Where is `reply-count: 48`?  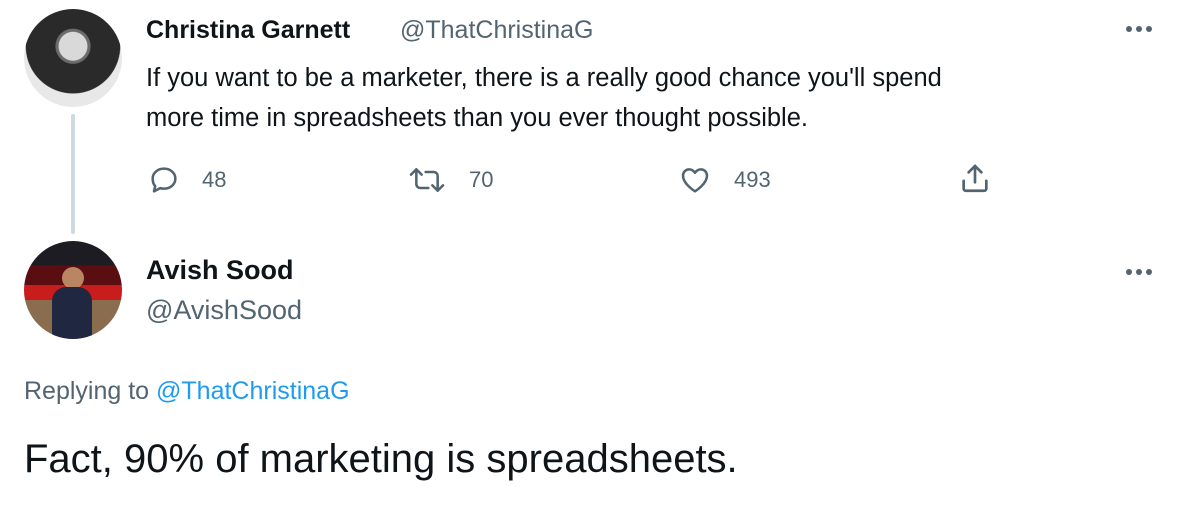
reply-count: 48 is located at coordinates (214, 179).